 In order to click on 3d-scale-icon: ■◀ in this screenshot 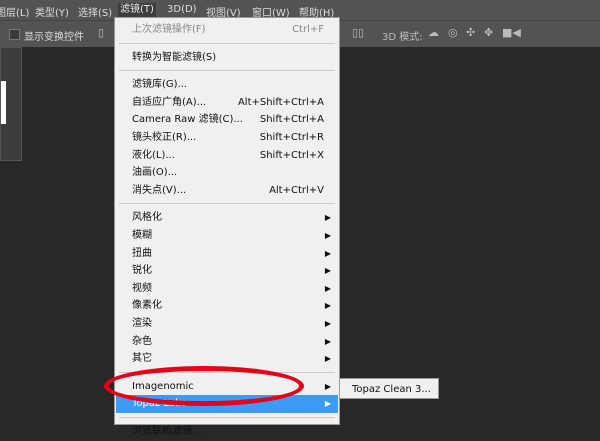, I will do `click(511, 32)`.